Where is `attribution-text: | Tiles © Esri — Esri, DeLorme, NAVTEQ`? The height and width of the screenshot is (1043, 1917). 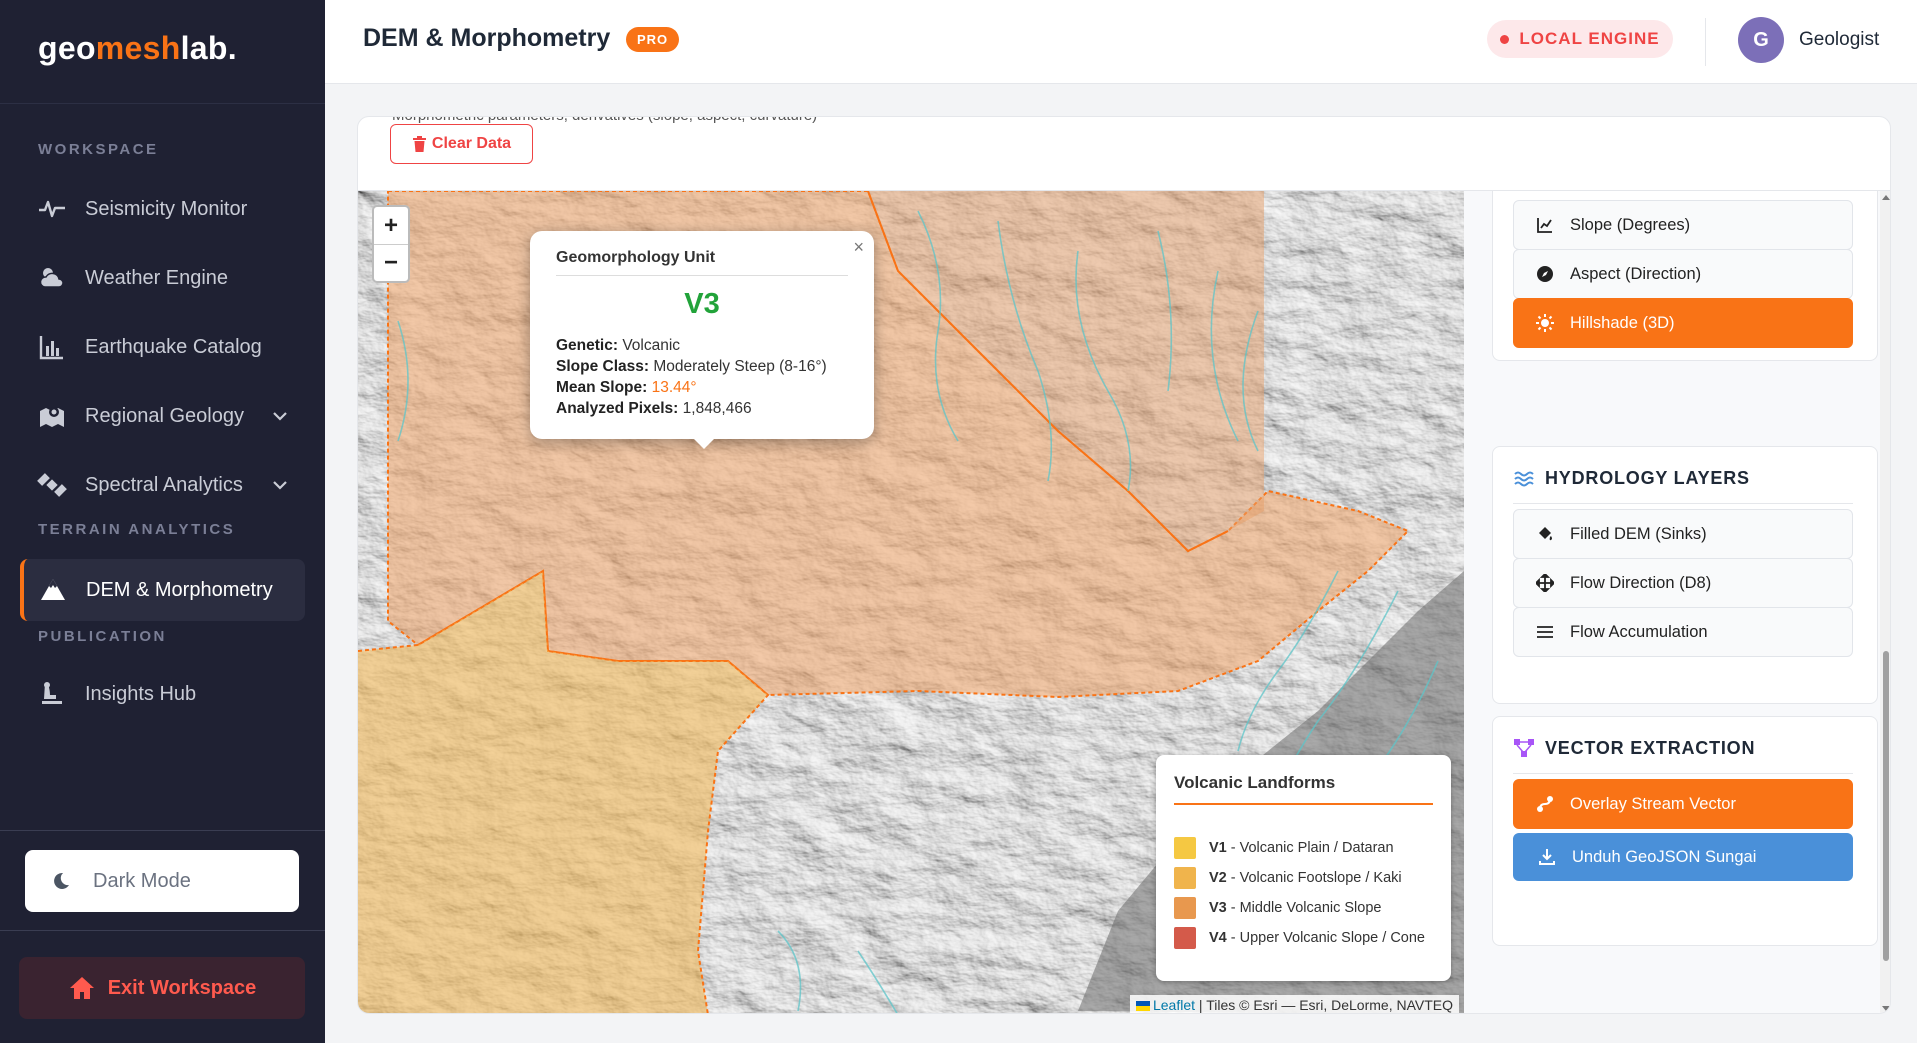
attribution-text: | Tiles © Esri — Esri, DeLorme, NAVTEQ is located at coordinates (1325, 1005).